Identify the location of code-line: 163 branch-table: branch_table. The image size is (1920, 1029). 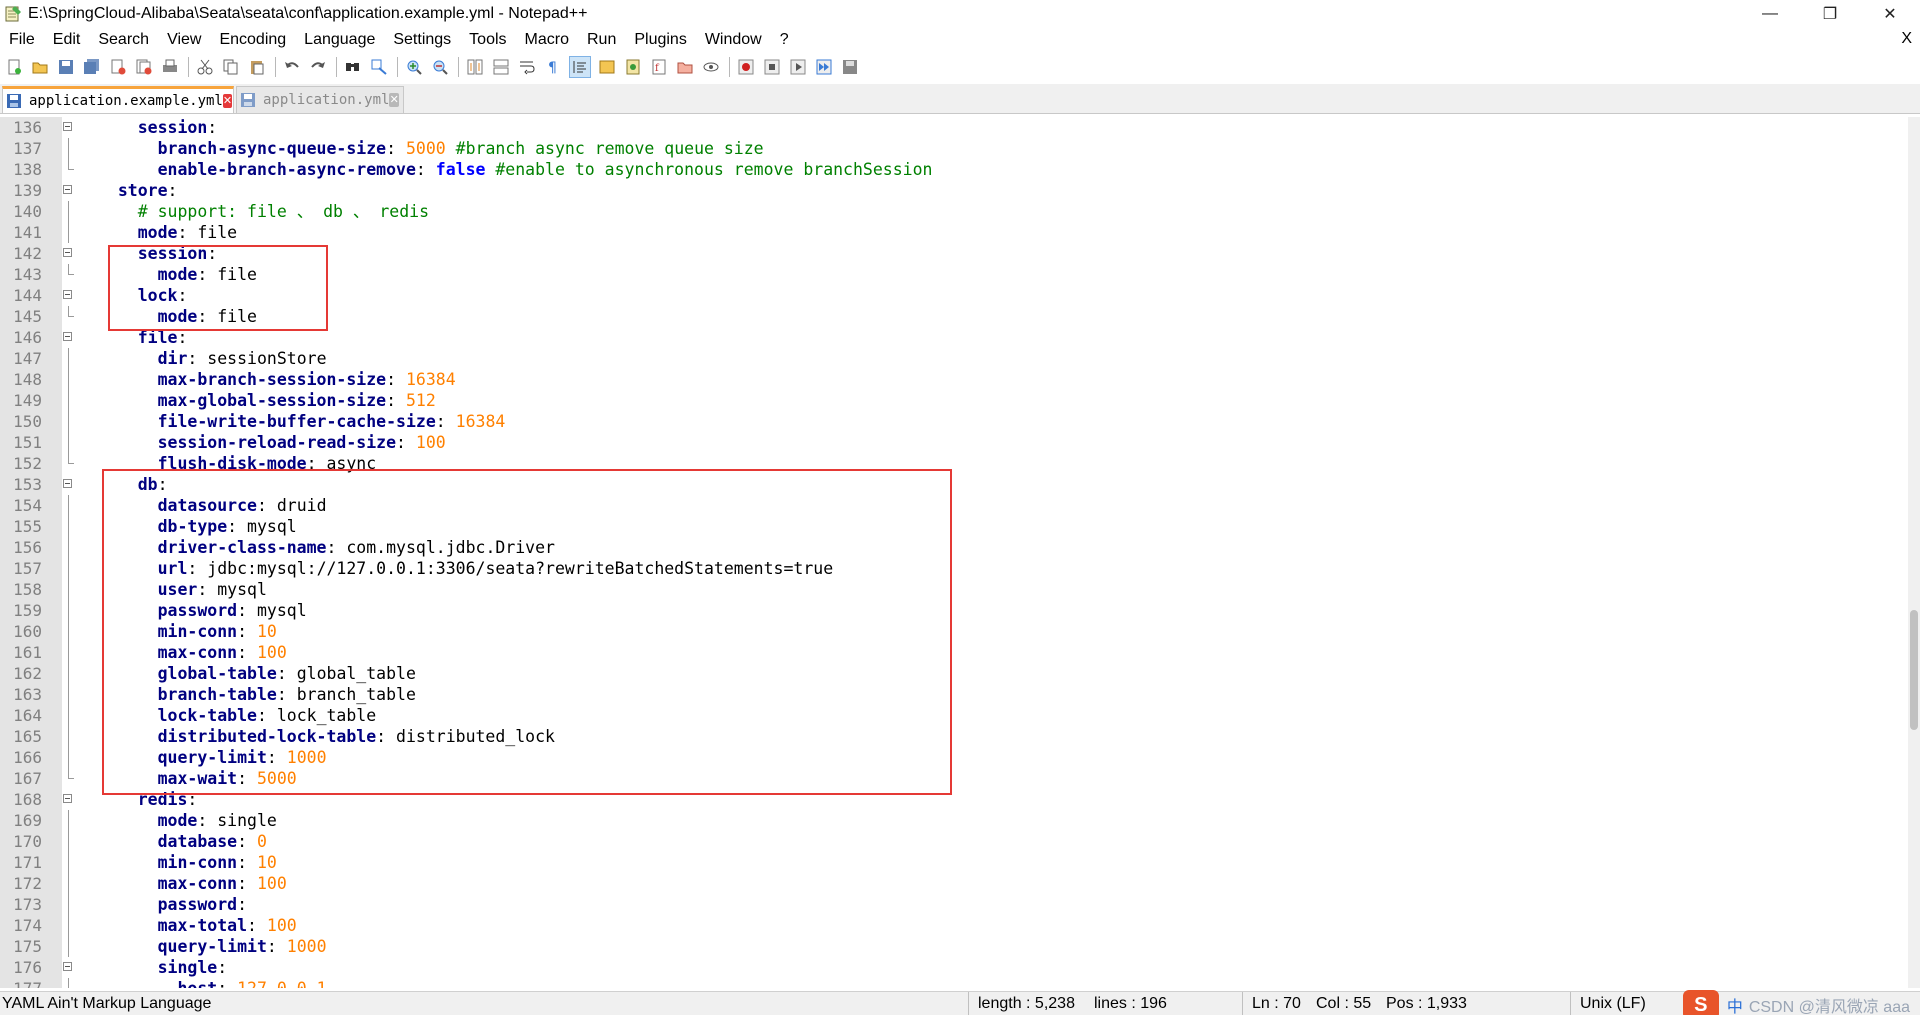
(954, 694).